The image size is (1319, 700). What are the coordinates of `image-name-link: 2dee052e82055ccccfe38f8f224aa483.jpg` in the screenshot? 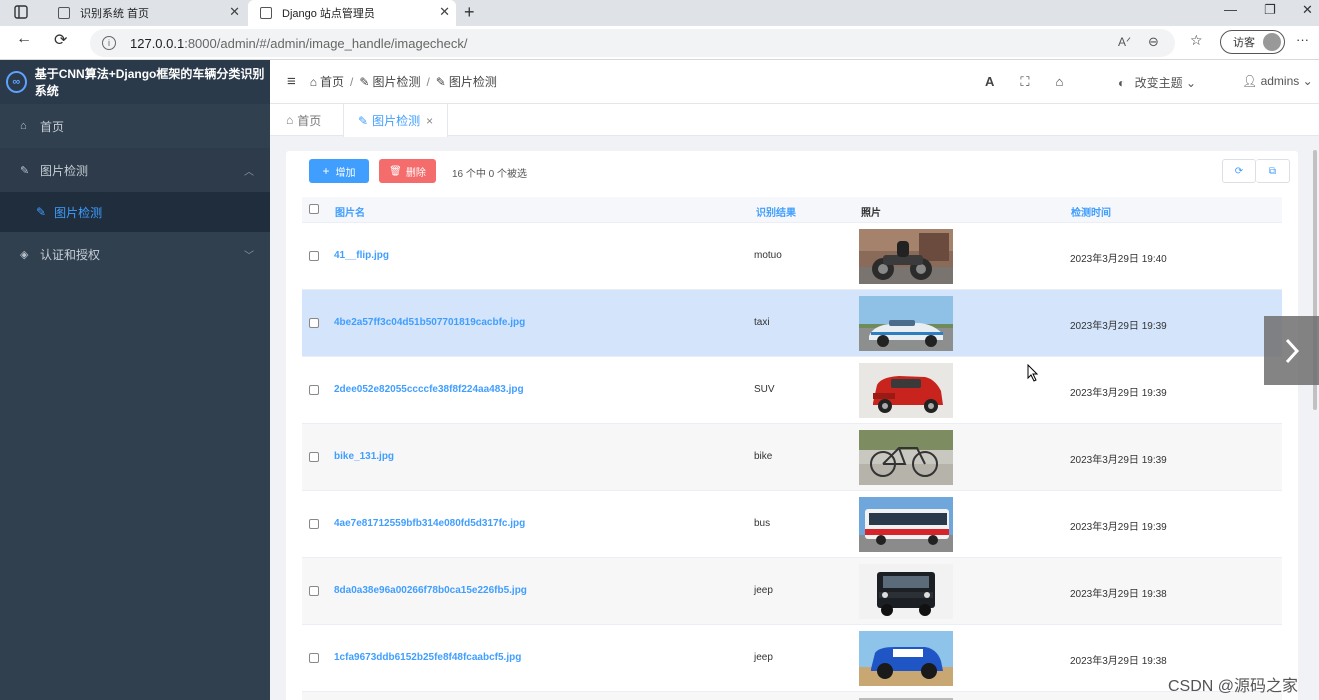 It's located at (429, 389).